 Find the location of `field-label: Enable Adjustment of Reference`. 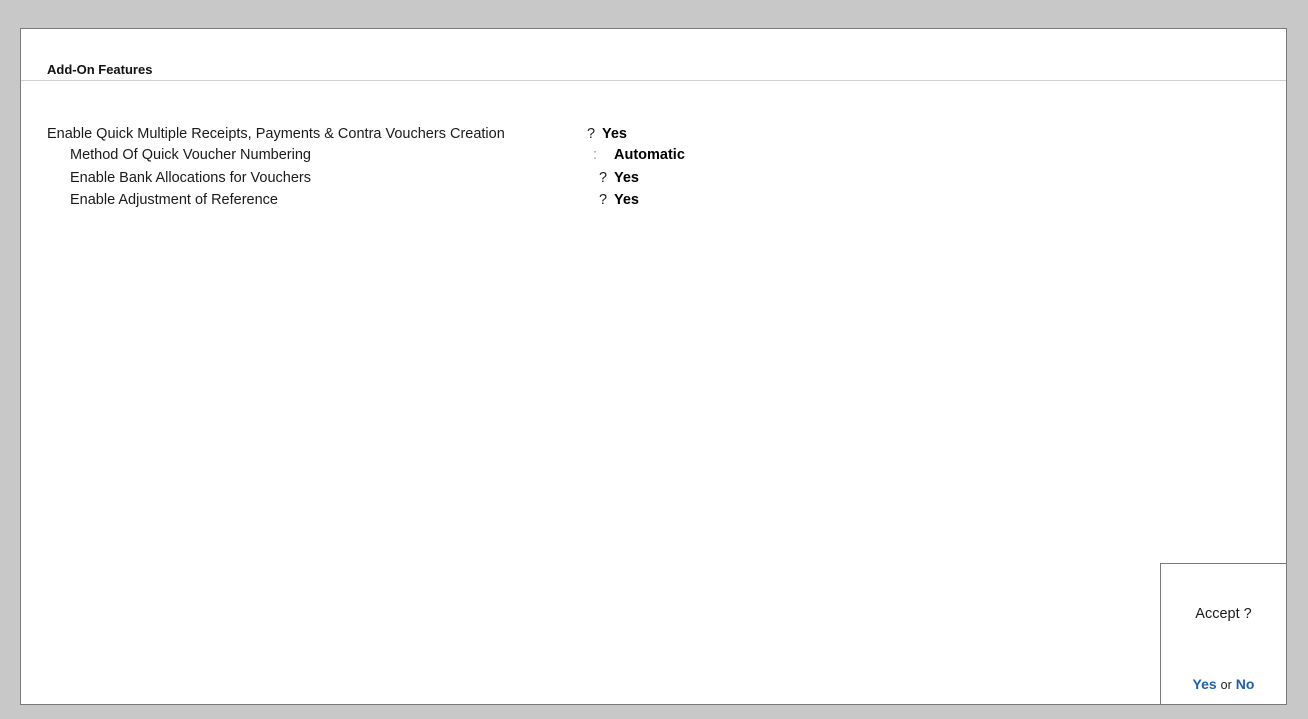

field-label: Enable Adjustment of Reference is located at coordinates (174, 200).